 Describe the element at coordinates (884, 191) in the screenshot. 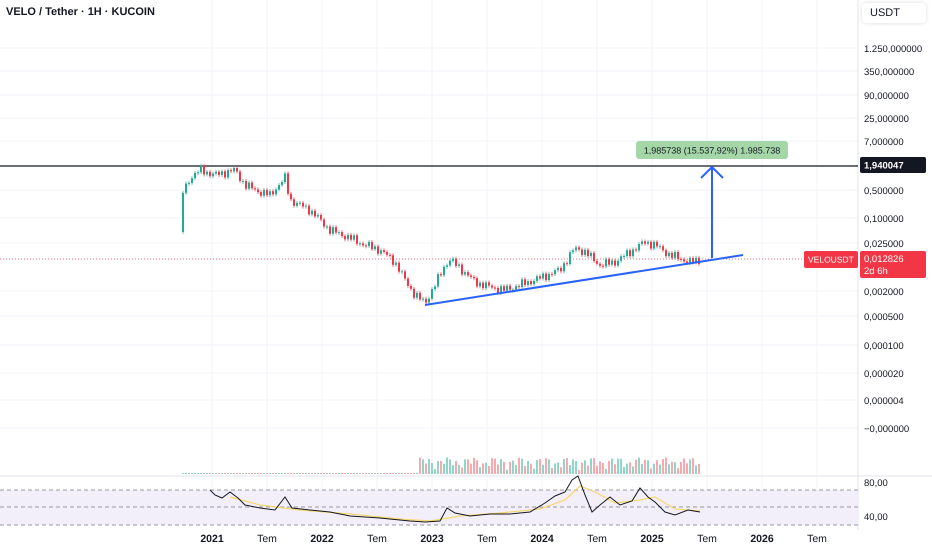

I see `price-axis-label: 0,500000` at that location.